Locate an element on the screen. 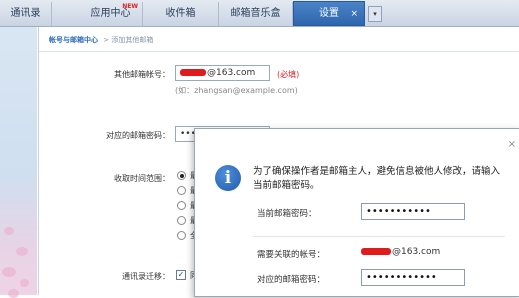 This screenshot has height=298, width=519. current-password-label: 当前邮箱密码： is located at coordinates (287, 214).